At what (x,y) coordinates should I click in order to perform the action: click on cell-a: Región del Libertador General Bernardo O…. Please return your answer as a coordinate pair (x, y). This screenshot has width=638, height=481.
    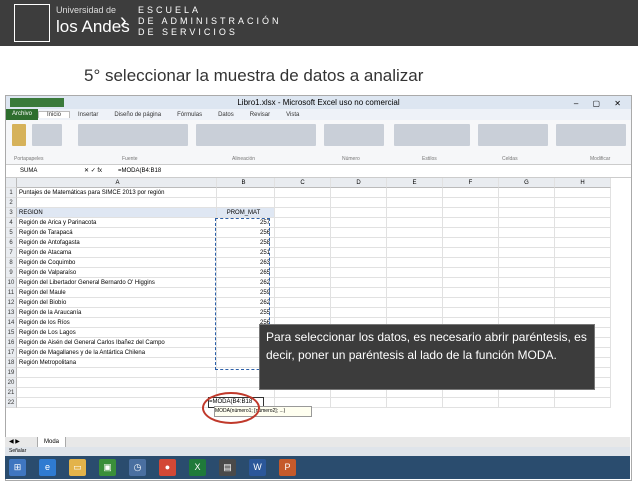
    Looking at the image, I should click on (117, 283).